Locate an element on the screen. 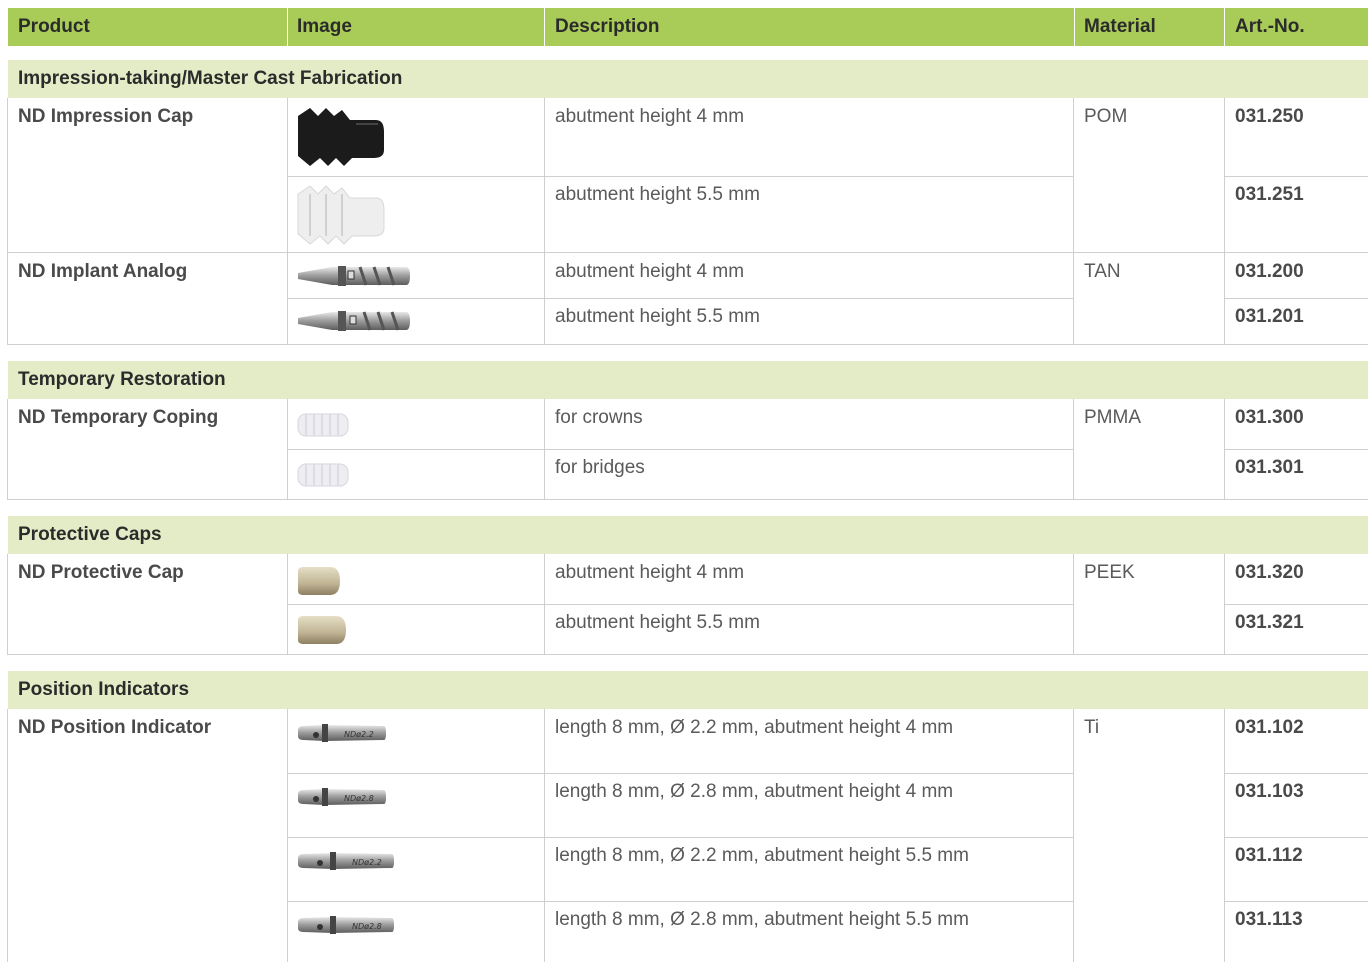 This screenshot has width=1368, height=962. description: for bridges is located at coordinates (600, 467).